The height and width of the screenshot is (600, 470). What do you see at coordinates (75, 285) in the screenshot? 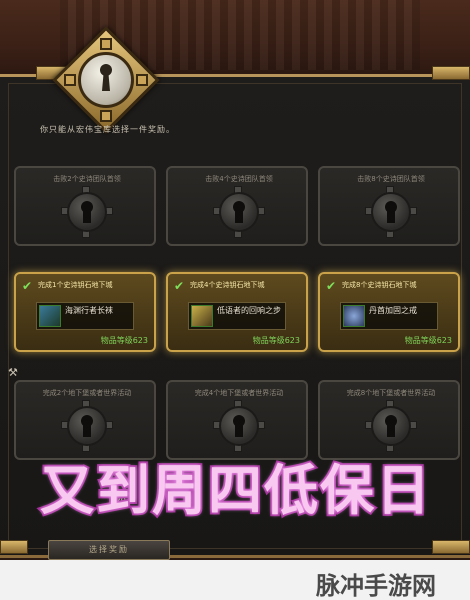
I see `slot-title: 完成1个史诗钥石地下城` at bounding box center [75, 285].